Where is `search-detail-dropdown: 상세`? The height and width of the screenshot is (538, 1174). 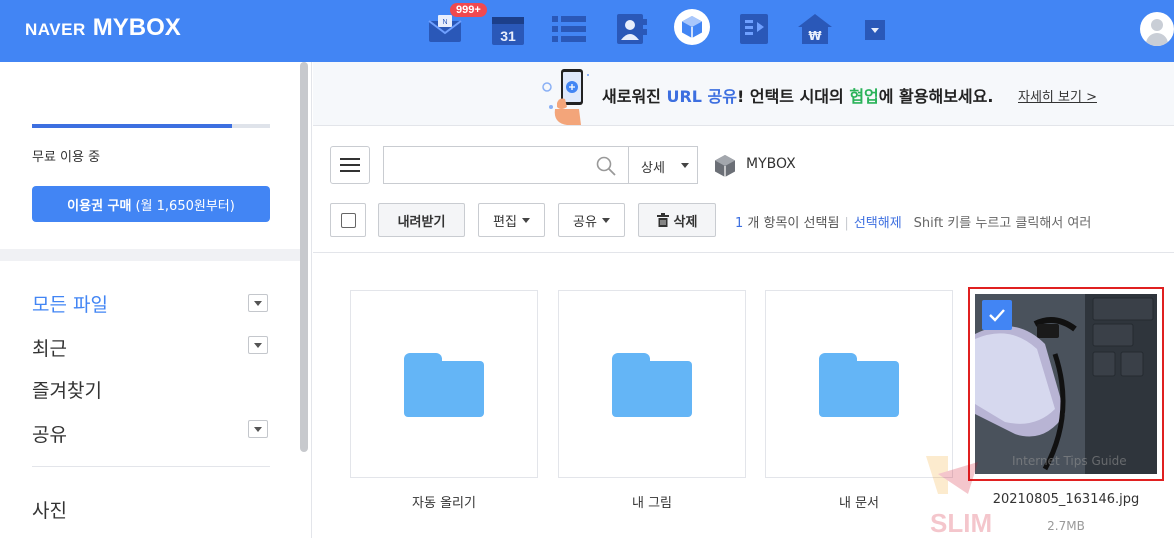
search-detail-dropdown: 상세 is located at coordinates (653, 166).